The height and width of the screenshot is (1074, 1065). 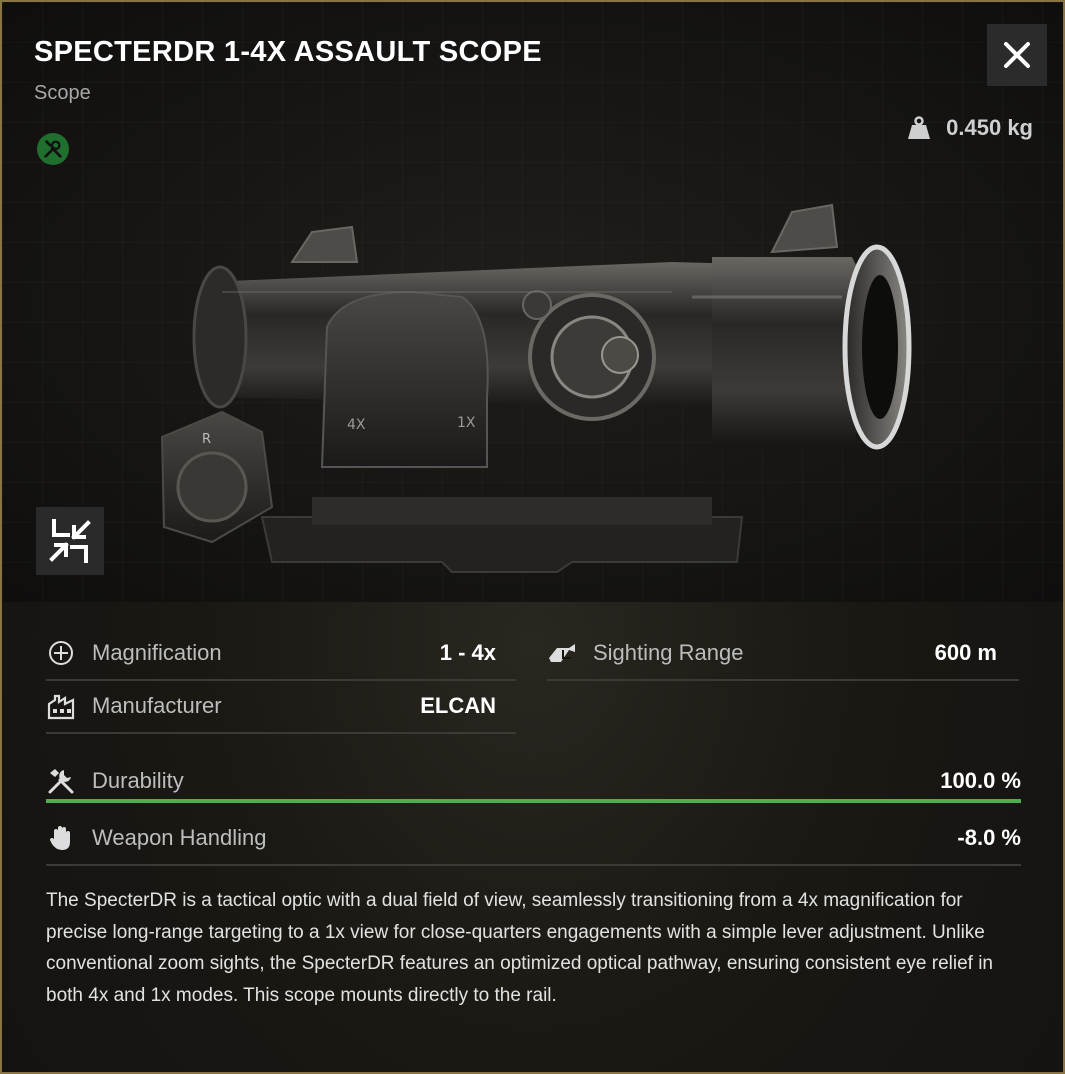 I want to click on item-weight: 0.450 kg, so click(x=969, y=128).